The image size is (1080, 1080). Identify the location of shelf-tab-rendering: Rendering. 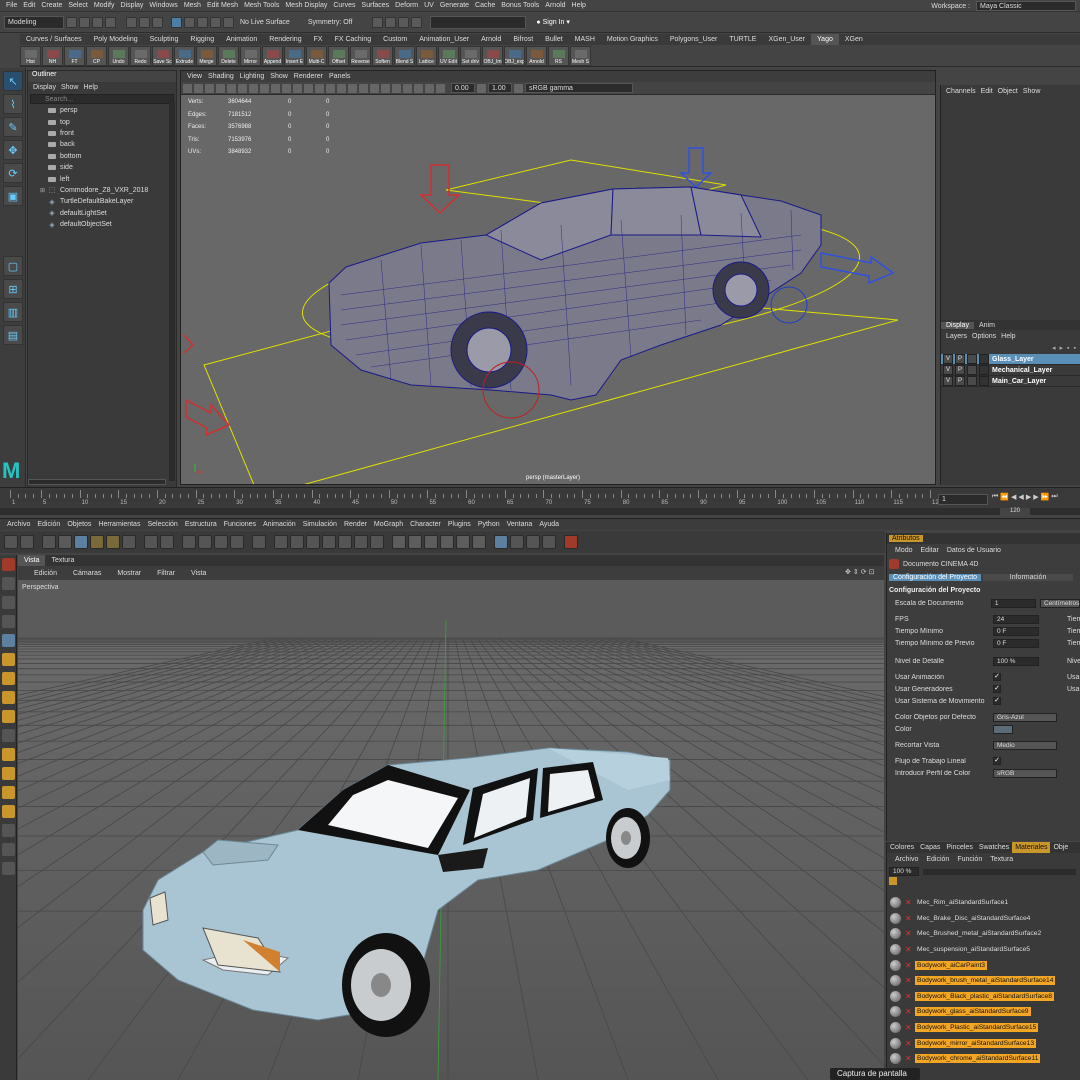
(285, 39).